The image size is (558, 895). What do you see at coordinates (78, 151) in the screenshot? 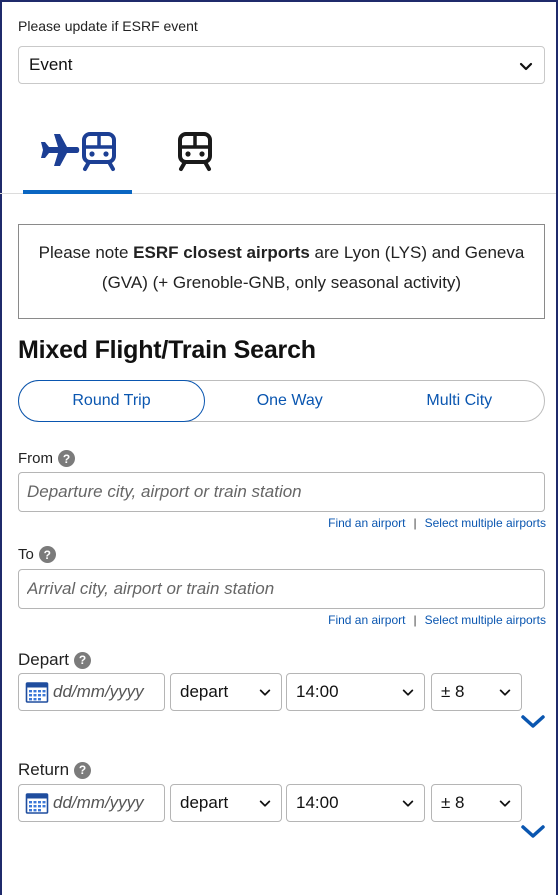
I see `plane-train-icon` at bounding box center [78, 151].